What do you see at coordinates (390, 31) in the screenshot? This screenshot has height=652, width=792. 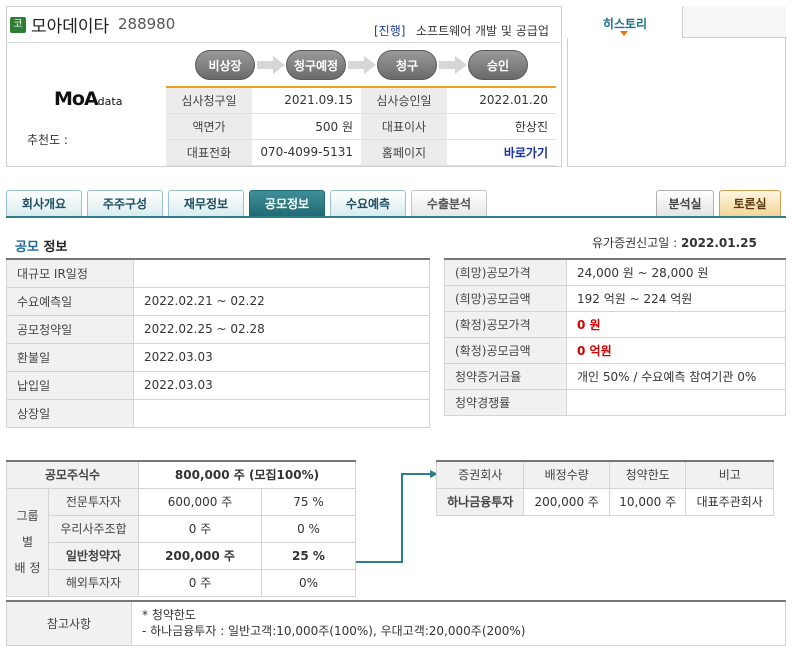 I see `status-tag: [진행]` at bounding box center [390, 31].